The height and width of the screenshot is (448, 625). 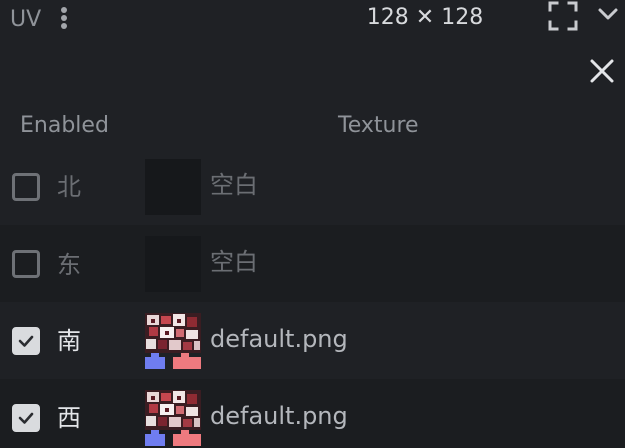 What do you see at coordinates (608, 14) in the screenshot?
I see `chevron-down-icon` at bounding box center [608, 14].